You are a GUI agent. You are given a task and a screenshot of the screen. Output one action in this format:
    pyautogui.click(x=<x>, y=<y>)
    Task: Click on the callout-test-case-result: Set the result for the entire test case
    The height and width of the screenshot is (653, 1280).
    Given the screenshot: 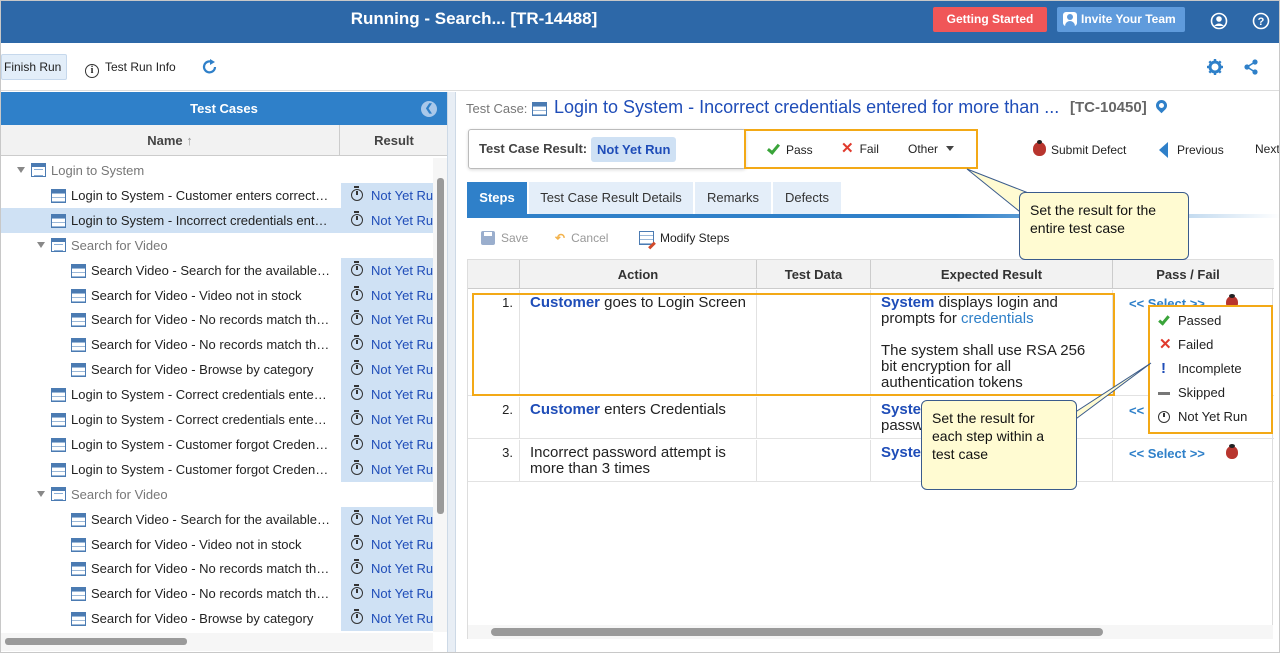 What is the action you would take?
    pyautogui.click(x=1104, y=226)
    